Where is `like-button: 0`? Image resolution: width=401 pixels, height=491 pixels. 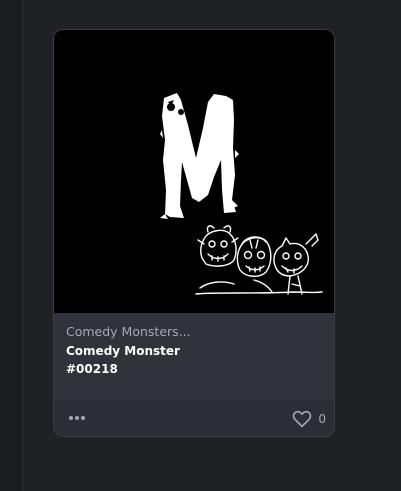 like-button: 0 is located at coordinates (309, 419).